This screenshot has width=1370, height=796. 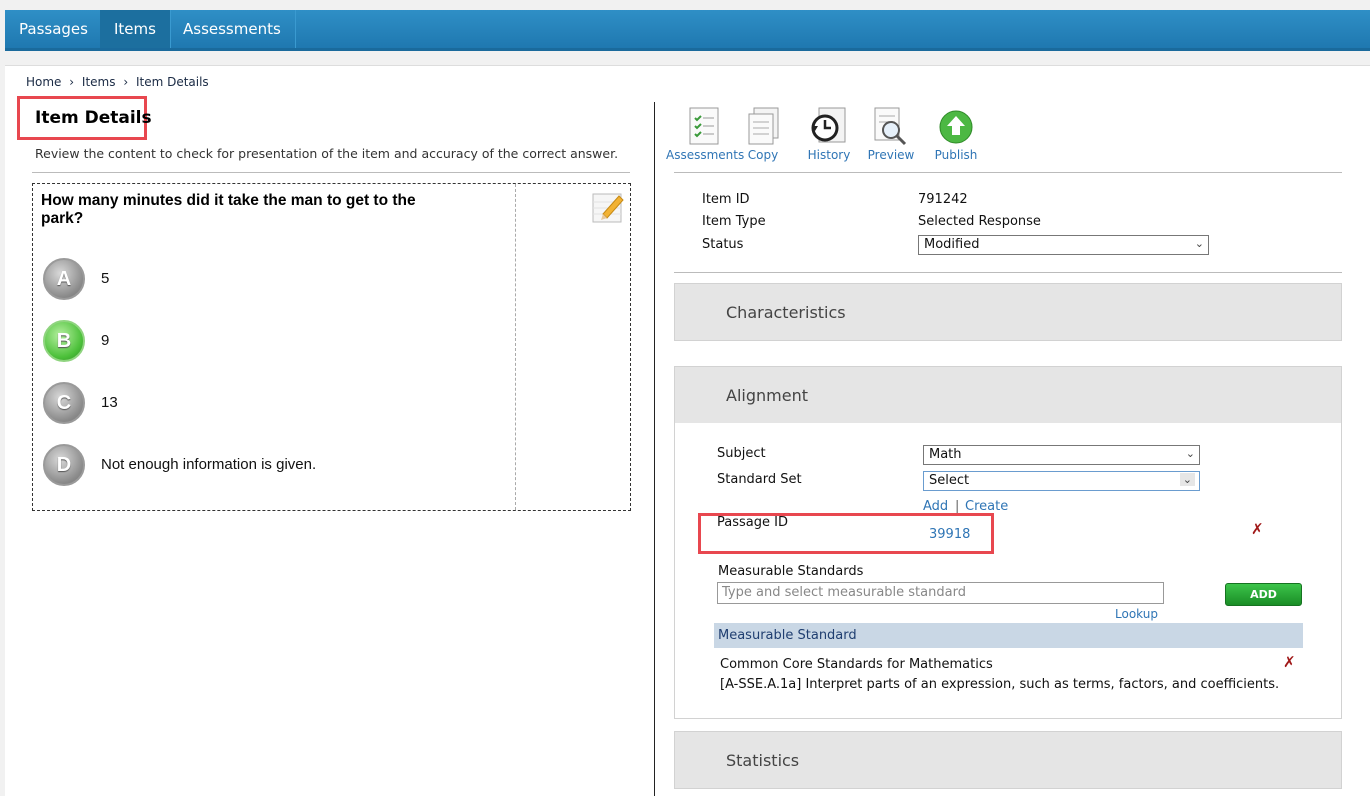 What do you see at coordinates (734, 221) in the screenshot?
I see `item-type-label: Item Type` at bounding box center [734, 221].